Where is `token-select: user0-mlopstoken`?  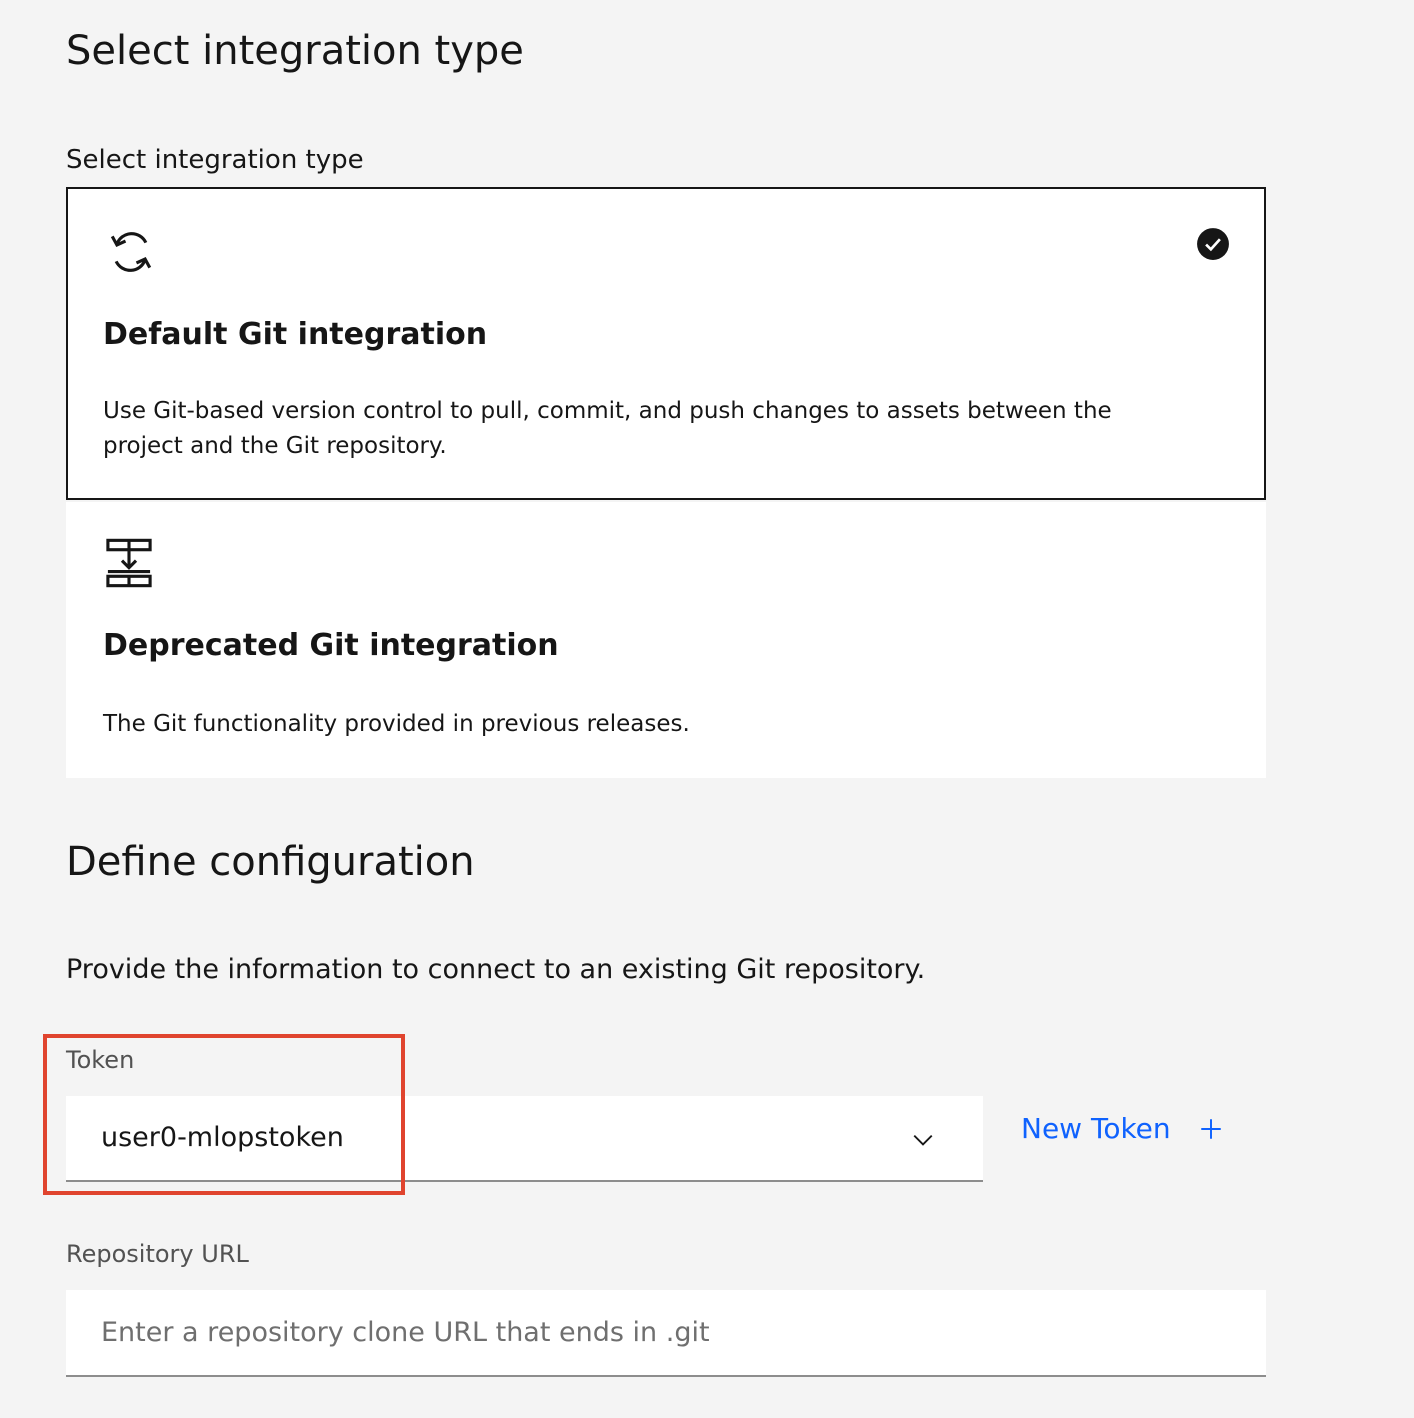
token-select: user0-mlopstoken is located at coordinates (524, 1139).